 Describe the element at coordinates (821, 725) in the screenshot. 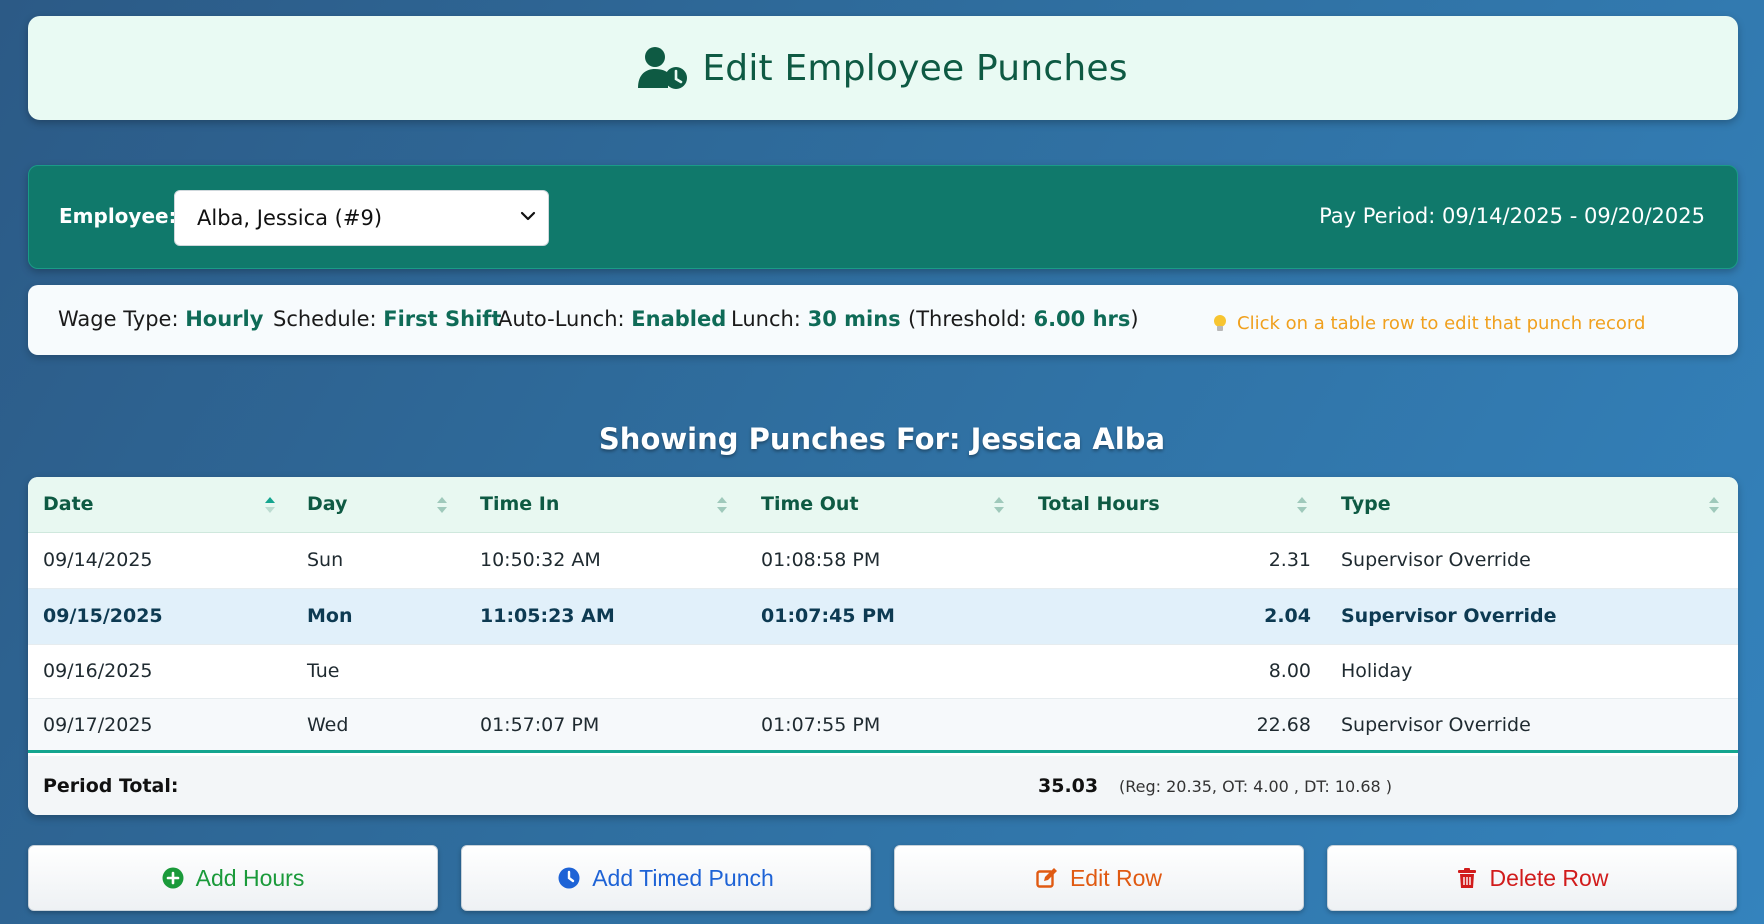

I see `cell-time-out: 01:07:55 PM` at that location.